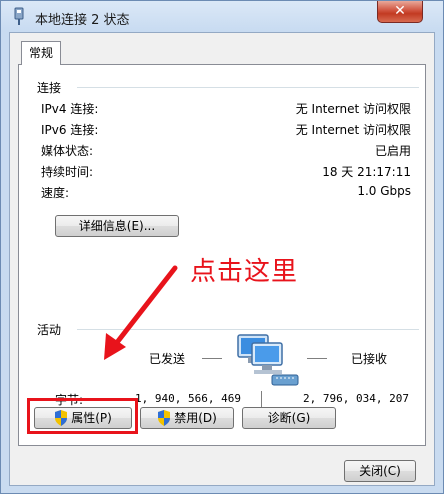  What do you see at coordinates (244, 272) in the screenshot?
I see `annotation-text: 点击这里` at bounding box center [244, 272].